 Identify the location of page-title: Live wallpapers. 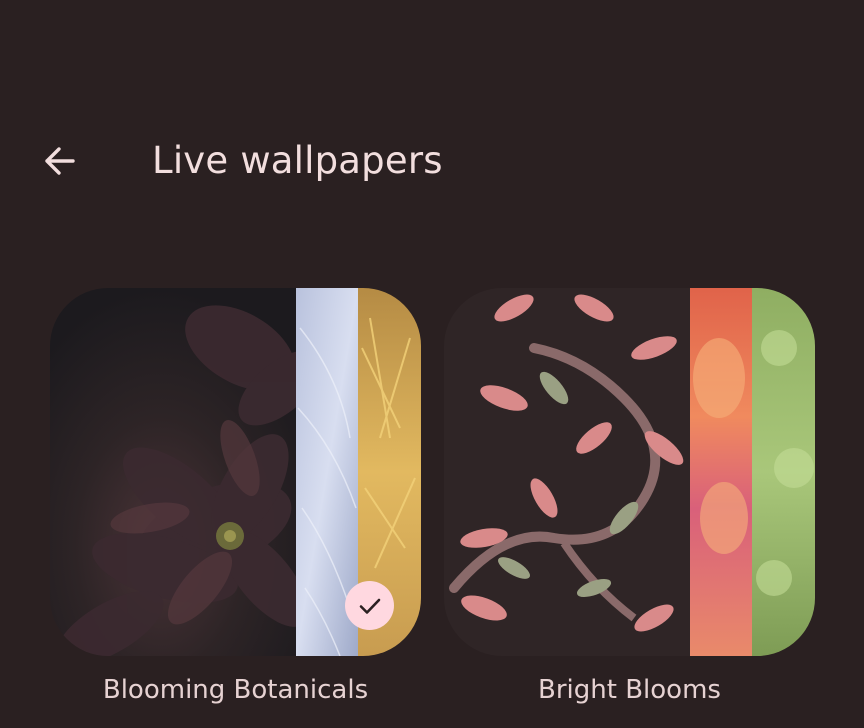
(297, 160).